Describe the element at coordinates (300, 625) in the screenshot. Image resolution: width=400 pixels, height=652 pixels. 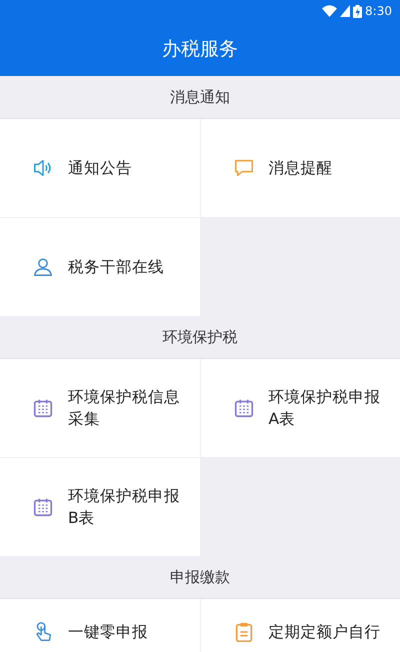
I see `service-tile: 定期定额户自行` at that location.